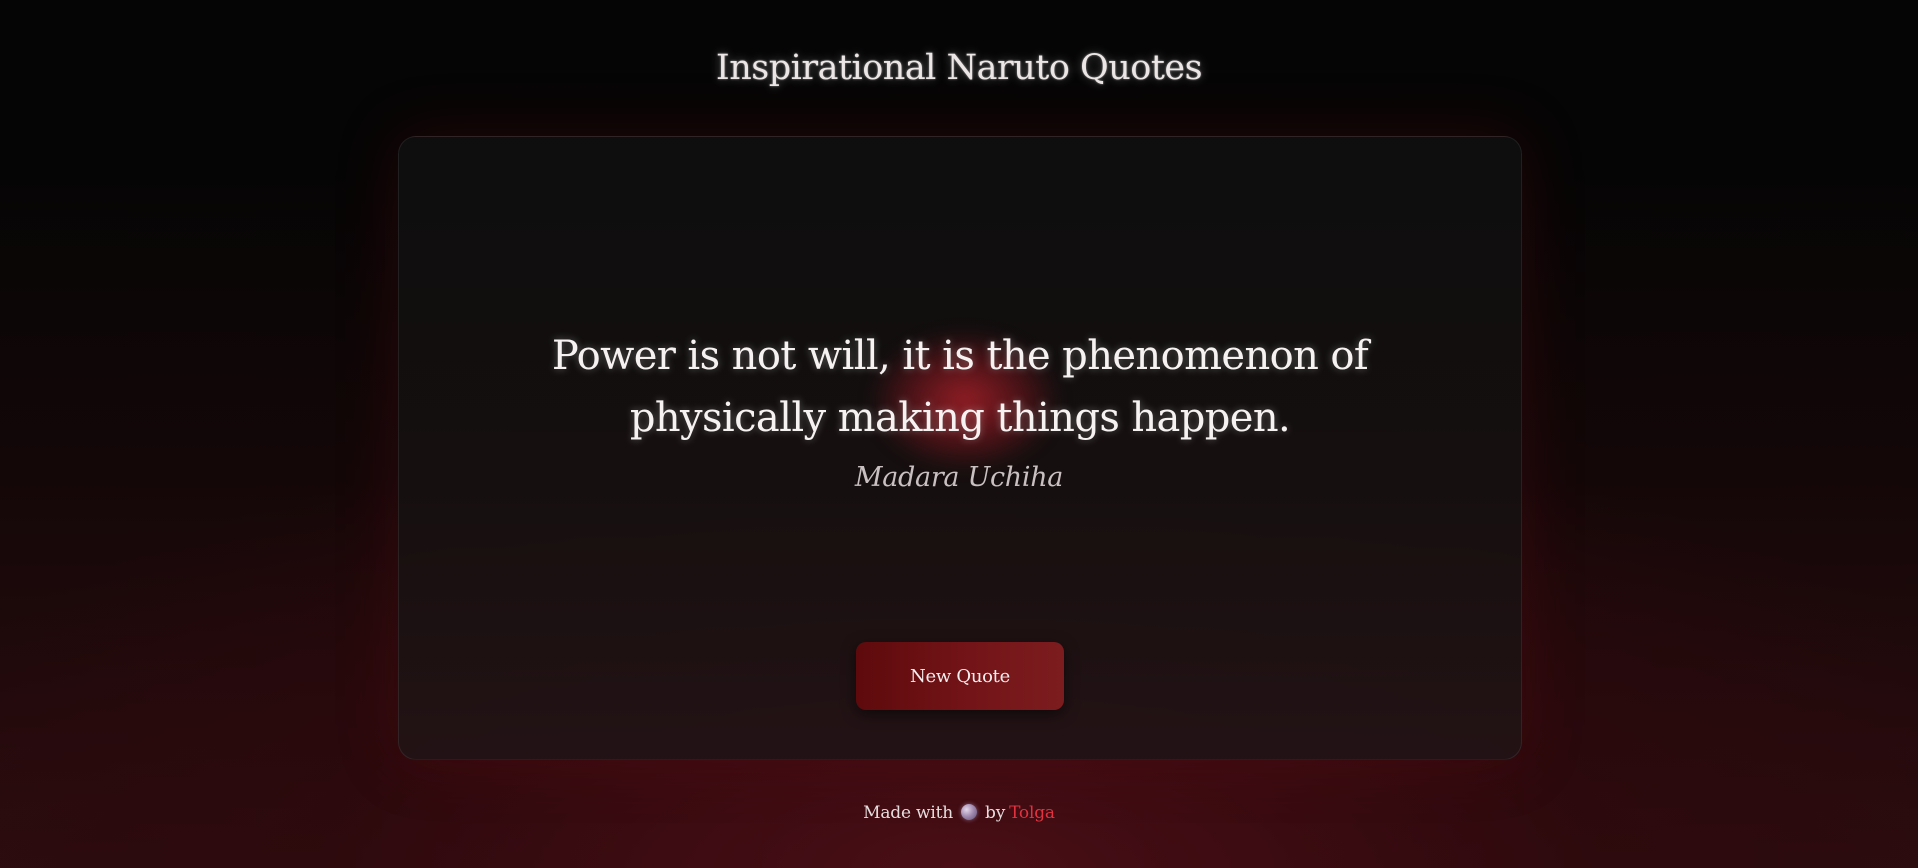  Describe the element at coordinates (959, 813) in the screenshot. I see `footer: Made with by Tolga` at that location.